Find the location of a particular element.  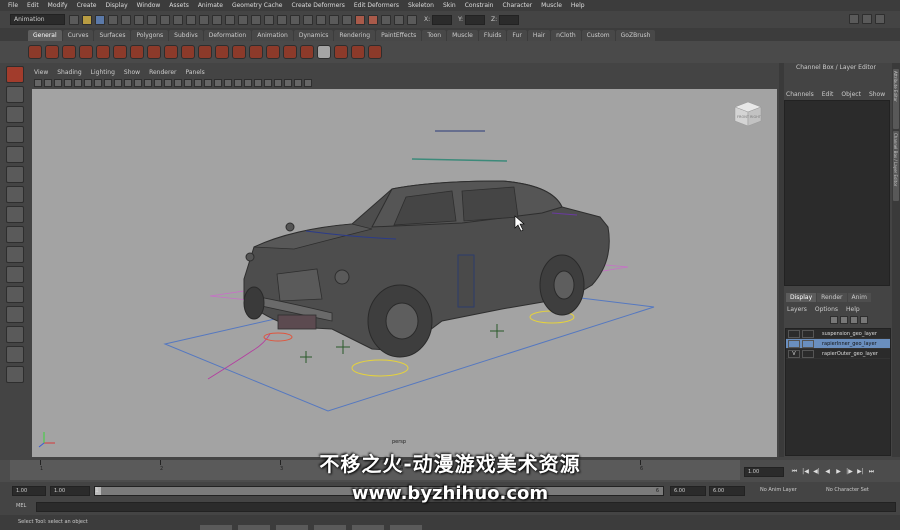

y-field is located at coordinates (475, 19).